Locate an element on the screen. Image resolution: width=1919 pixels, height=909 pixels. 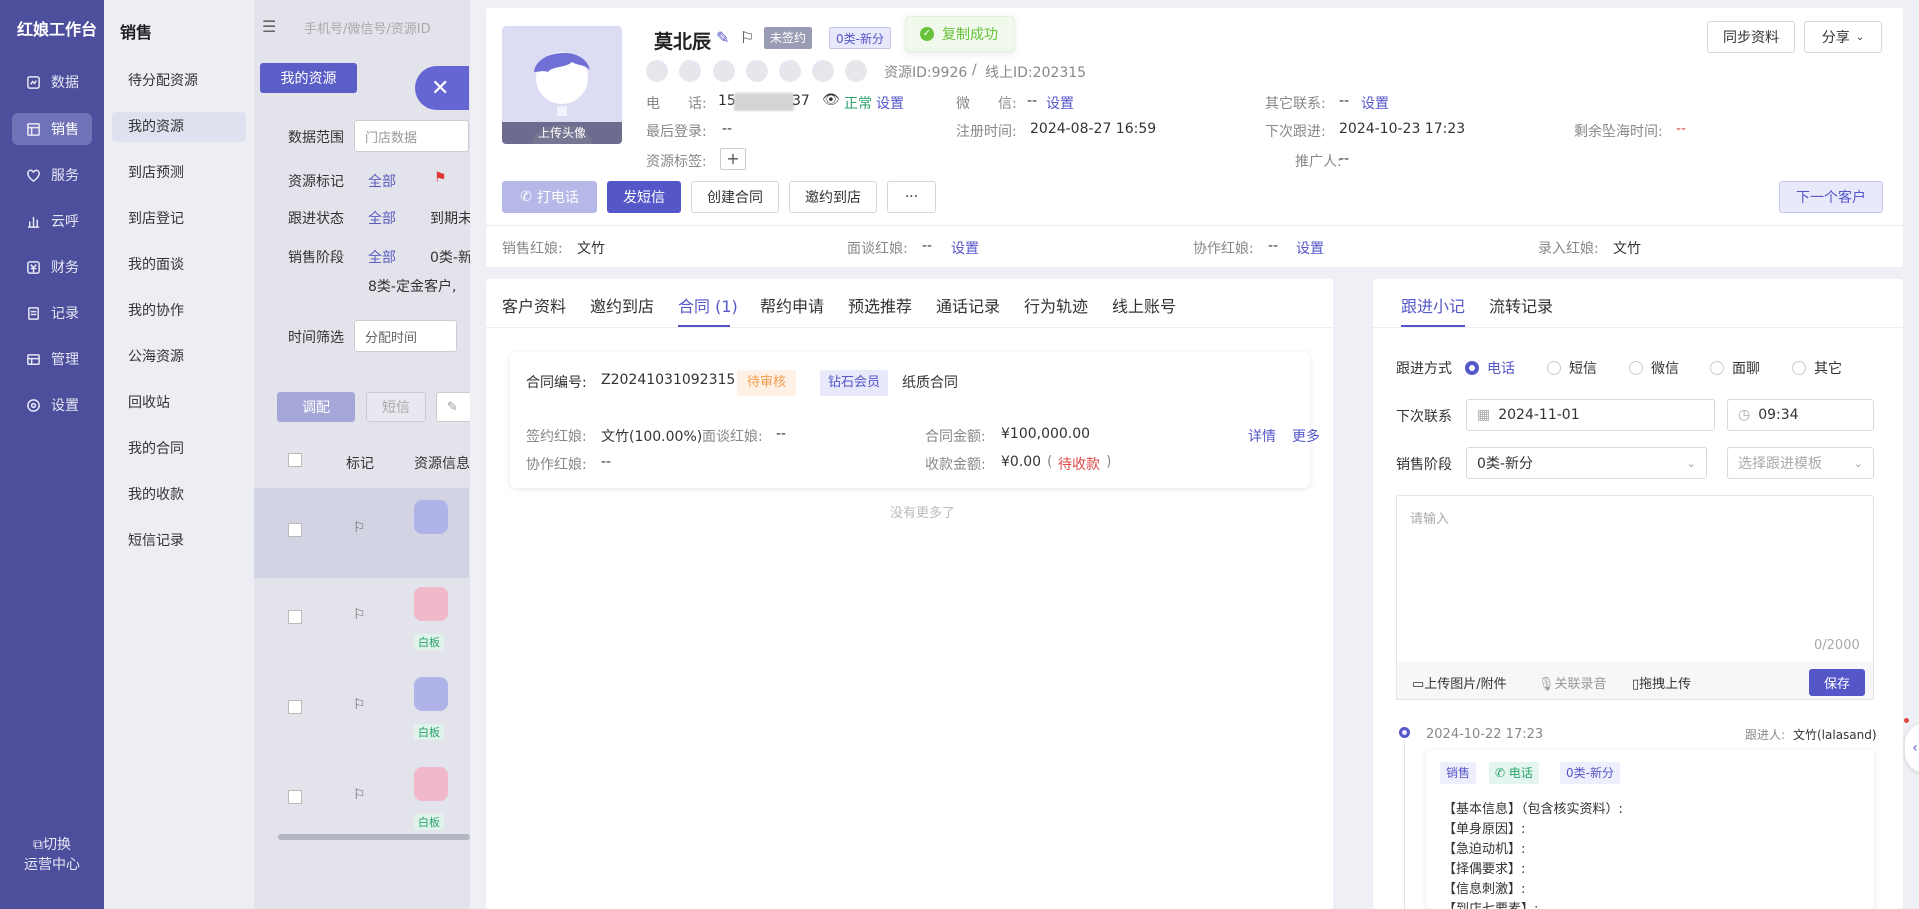
tab-help-apply: 帮约申请 is located at coordinates (792, 305).